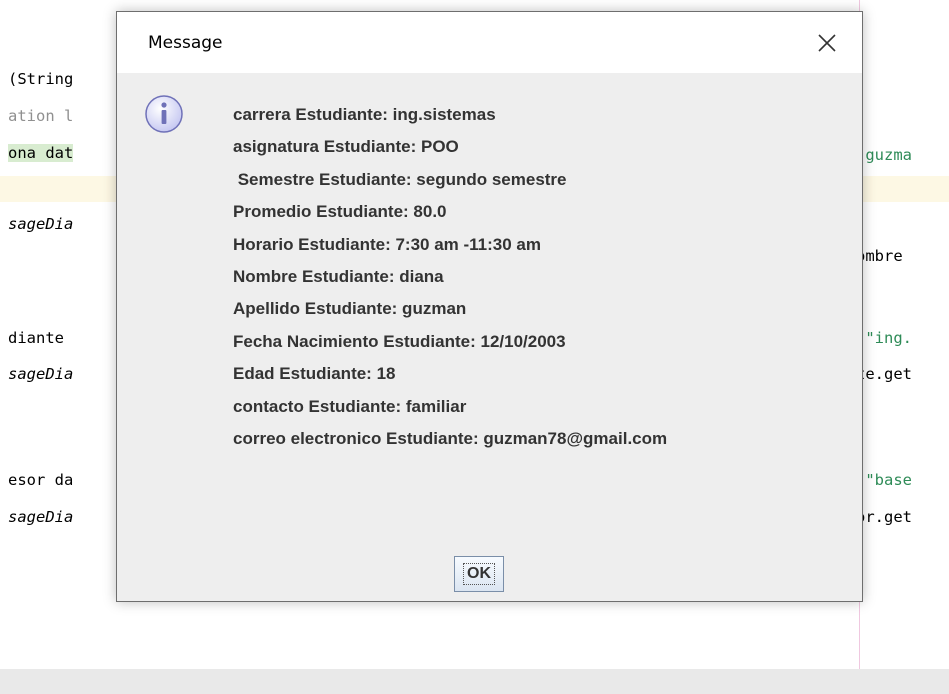 The image size is (949, 694). Describe the element at coordinates (346, 147) in the screenshot. I see `message-line: asignatura Estudiante: POO` at that location.